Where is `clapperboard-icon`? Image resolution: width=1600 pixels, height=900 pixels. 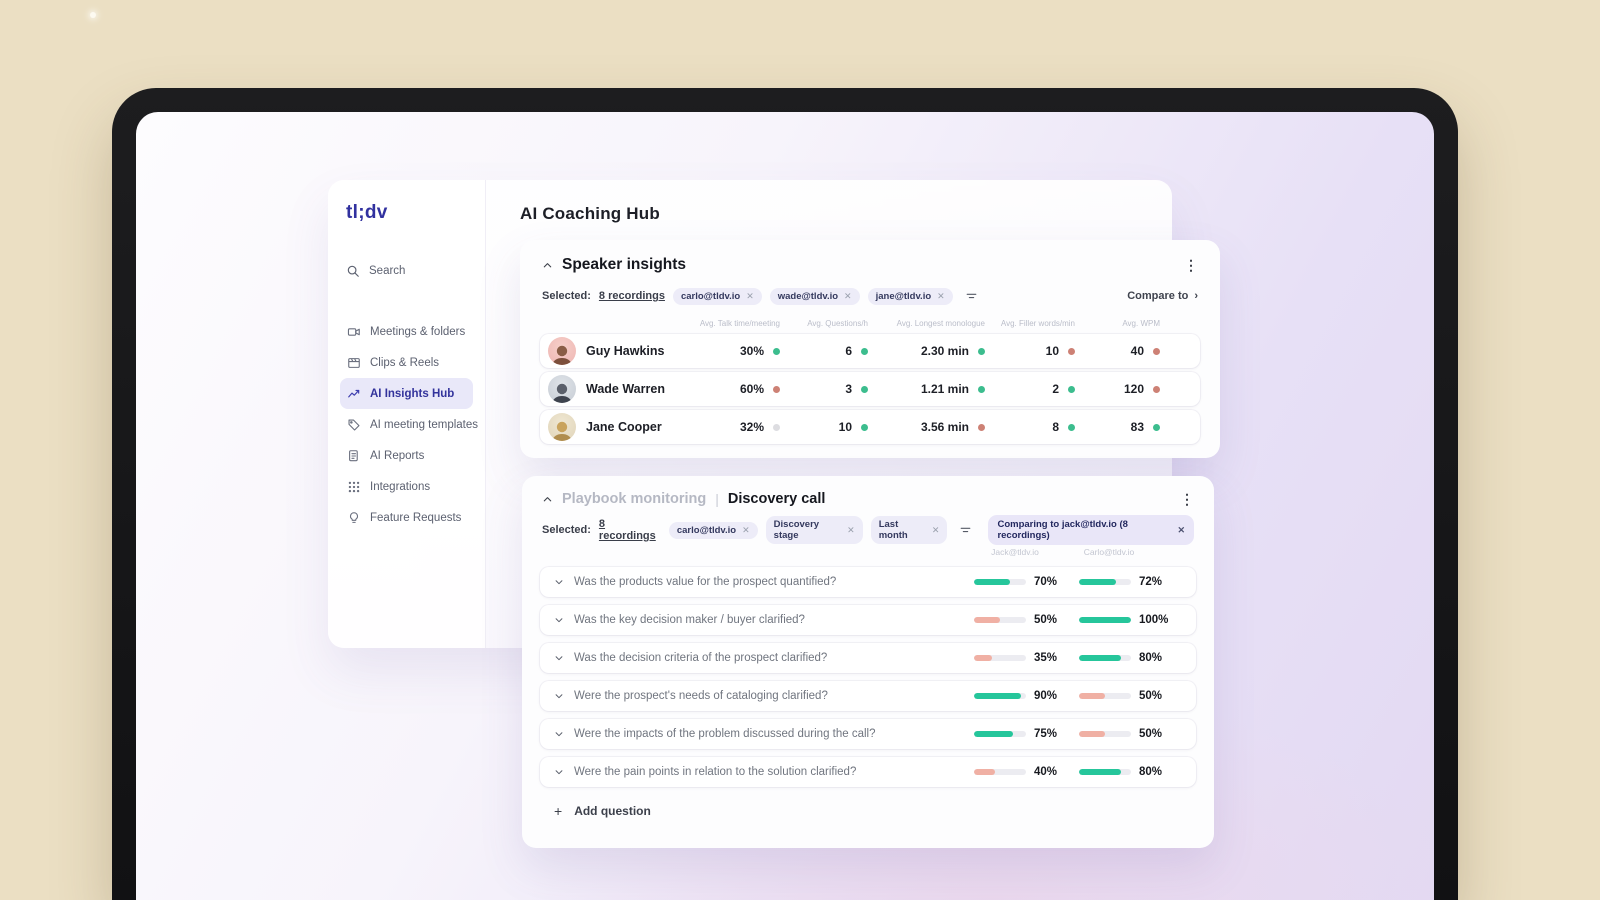
clapperboard-icon is located at coordinates (354, 363).